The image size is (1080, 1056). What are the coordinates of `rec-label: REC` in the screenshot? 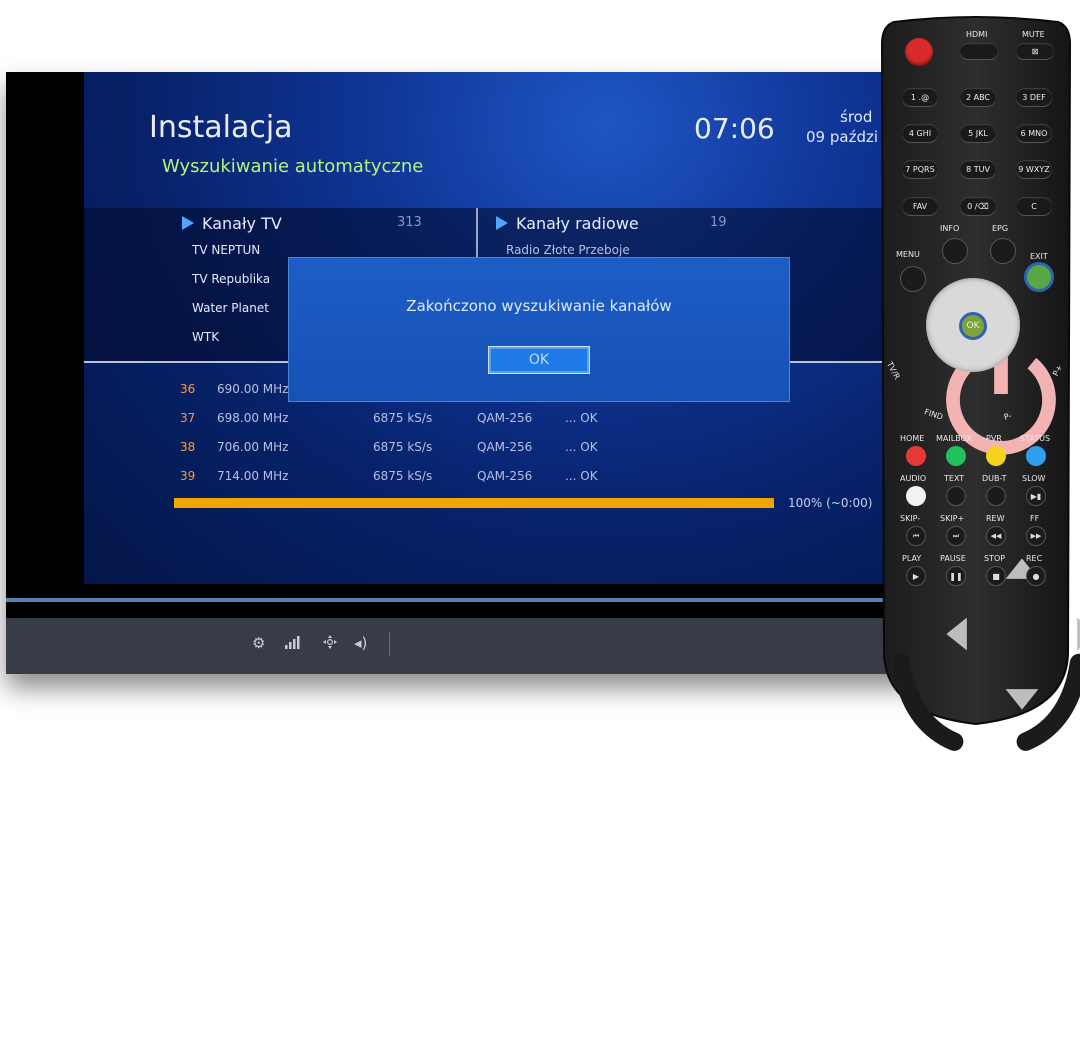 It's located at (1034, 558).